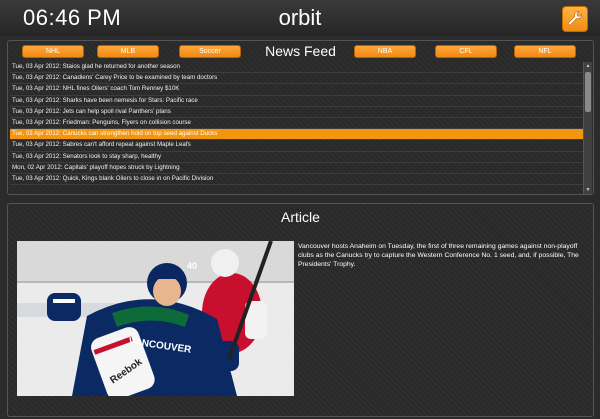 This screenshot has width=600, height=419. I want to click on feed-title: News Feed, so click(300, 51).